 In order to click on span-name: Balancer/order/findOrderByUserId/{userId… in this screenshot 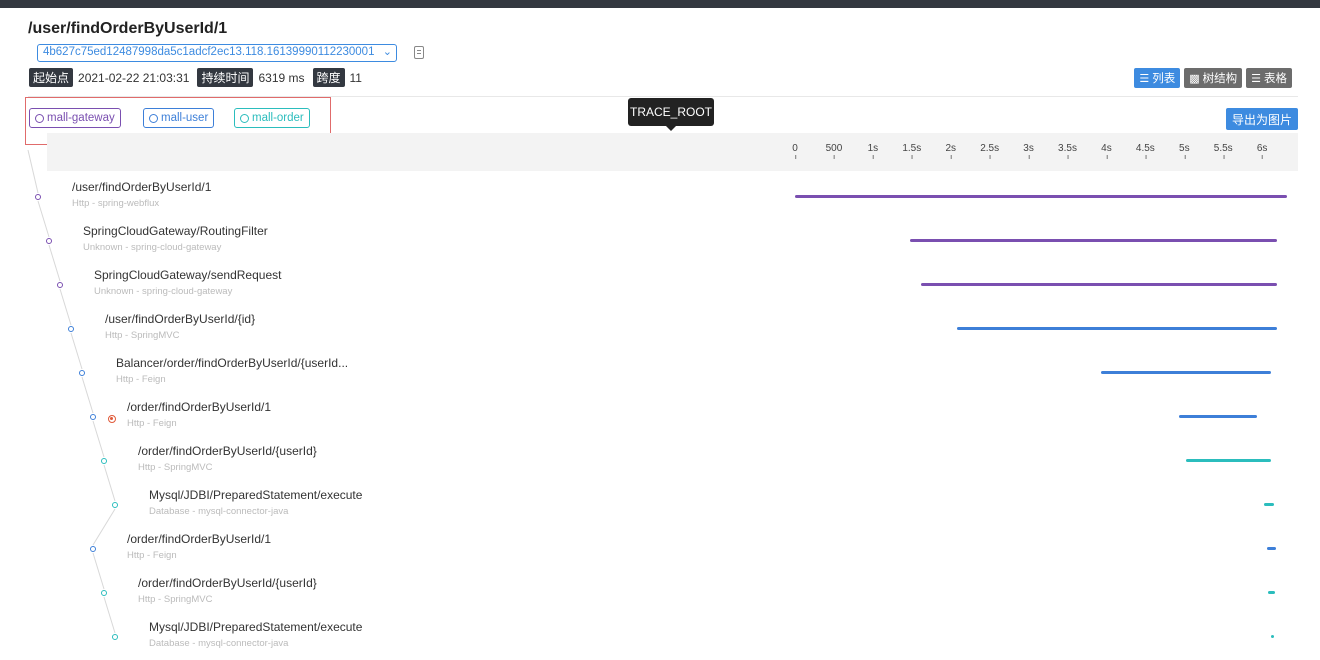, I will do `click(232, 363)`.